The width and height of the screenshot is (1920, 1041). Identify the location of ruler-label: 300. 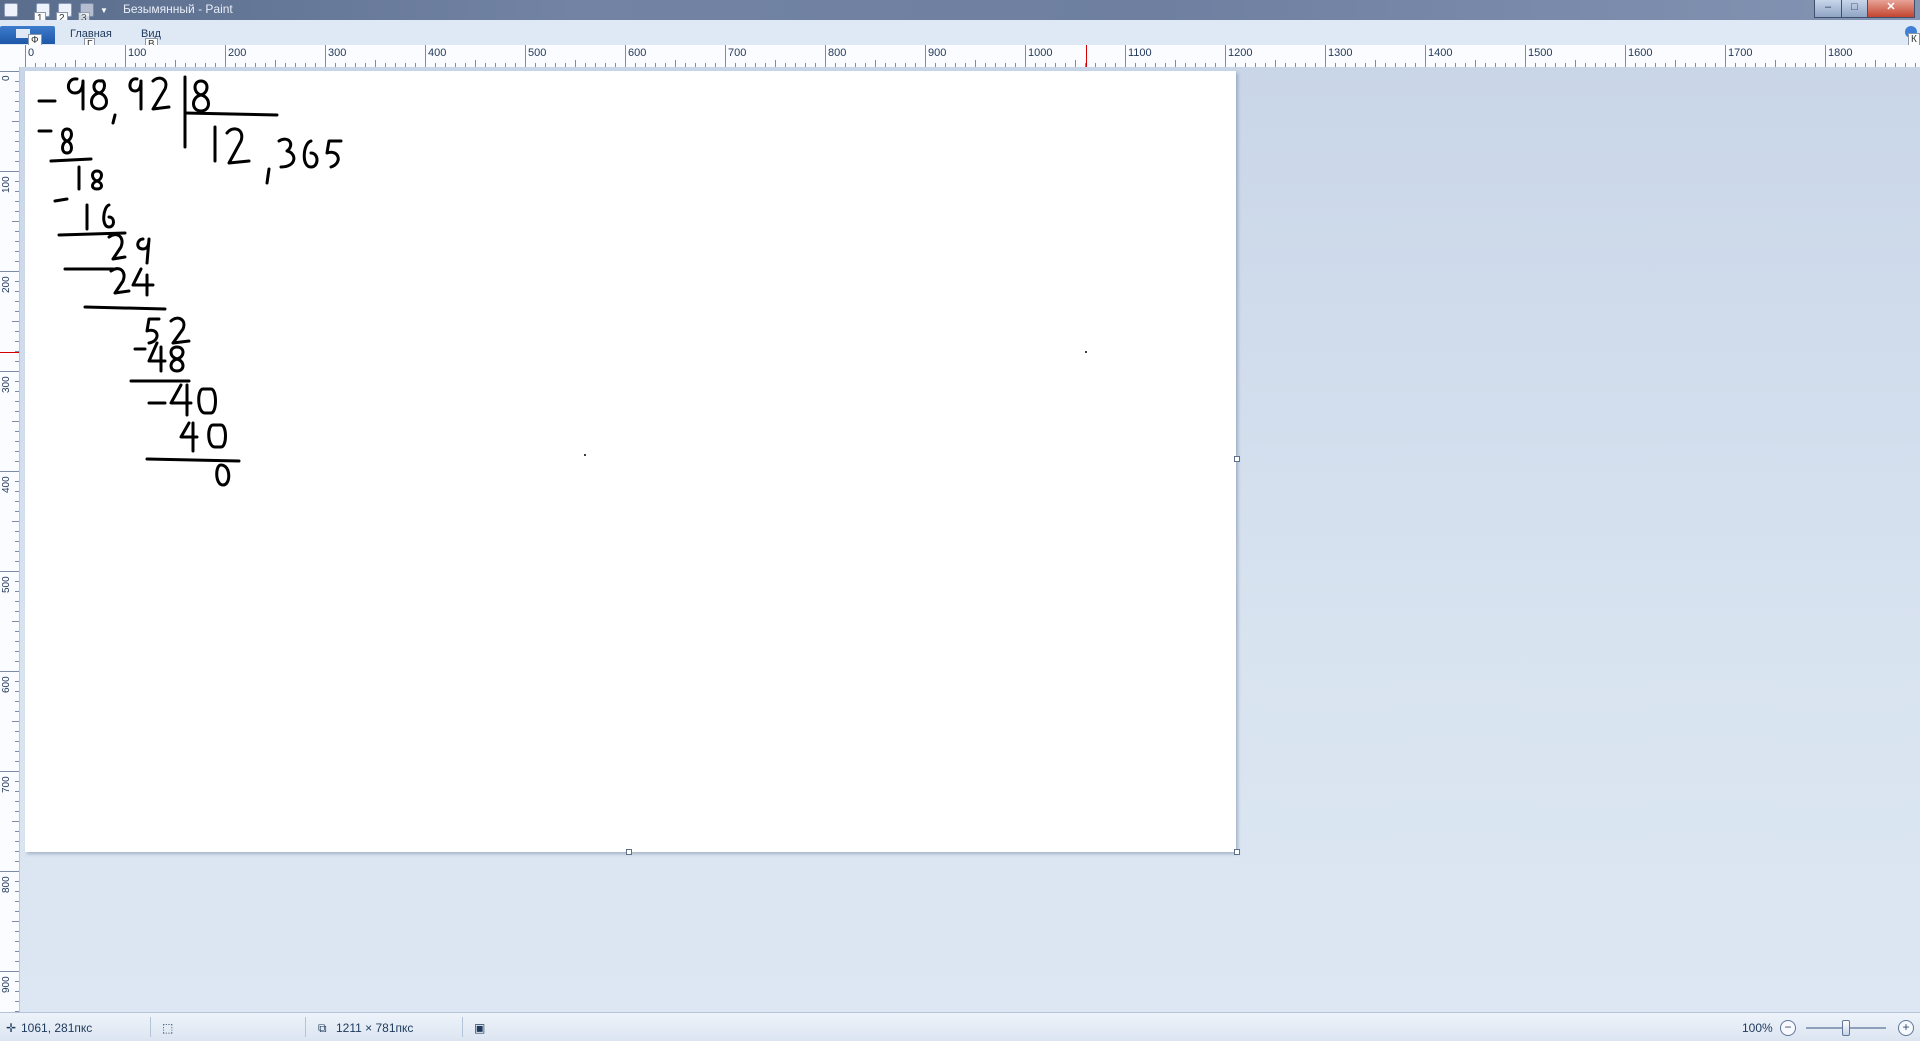
(337, 53).